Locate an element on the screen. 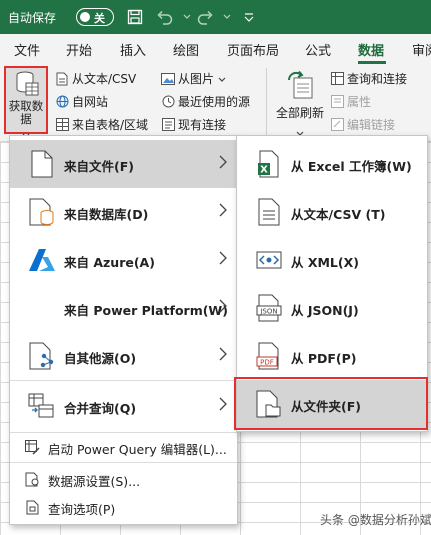 The image size is (431, 535). submenu-item-from-folder: 从文件夹(F) is located at coordinates (332, 404).